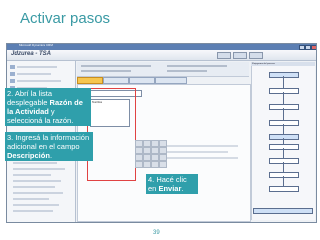 The height and width of the screenshot is (240, 320). Describe the element at coordinates (90, 80) in the screenshot. I see `tab-general` at that location.